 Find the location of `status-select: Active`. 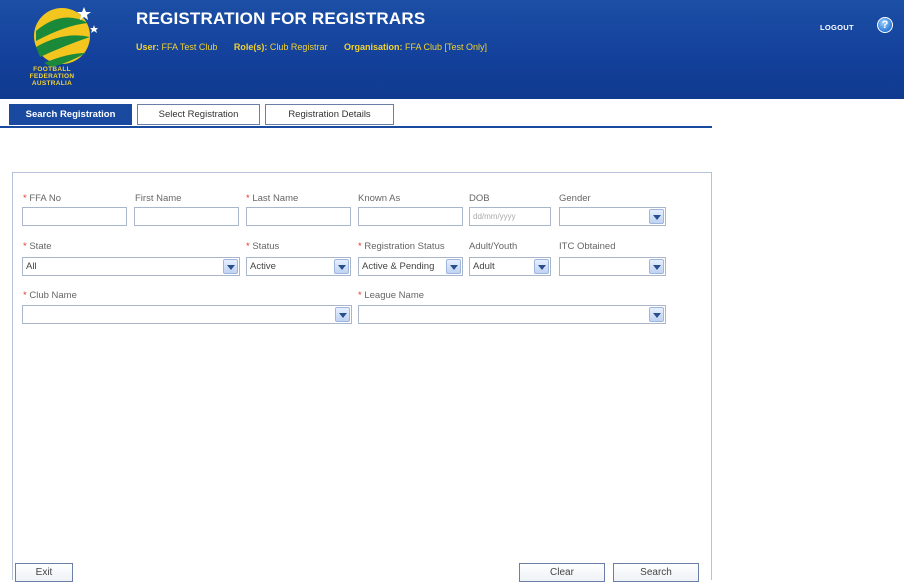

status-select: Active is located at coordinates (298, 266).